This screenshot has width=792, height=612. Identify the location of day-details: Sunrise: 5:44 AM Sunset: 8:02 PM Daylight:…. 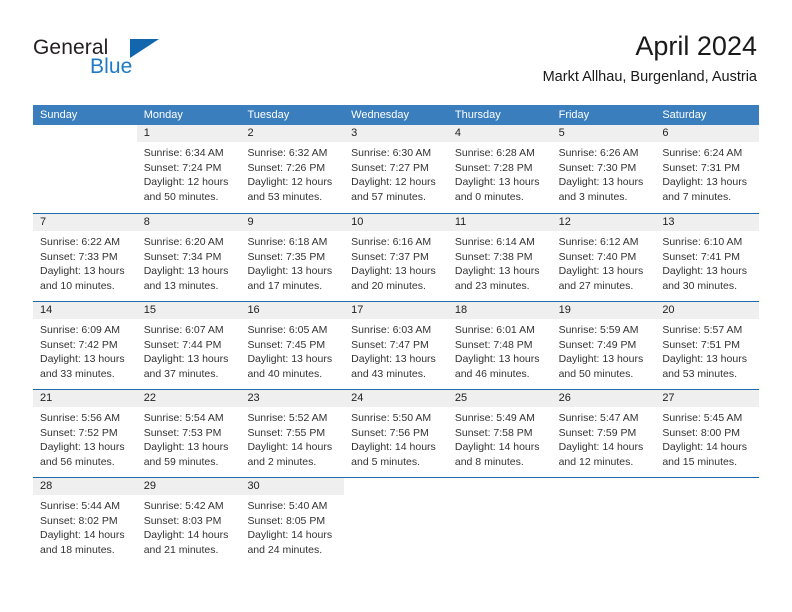
(85, 526).